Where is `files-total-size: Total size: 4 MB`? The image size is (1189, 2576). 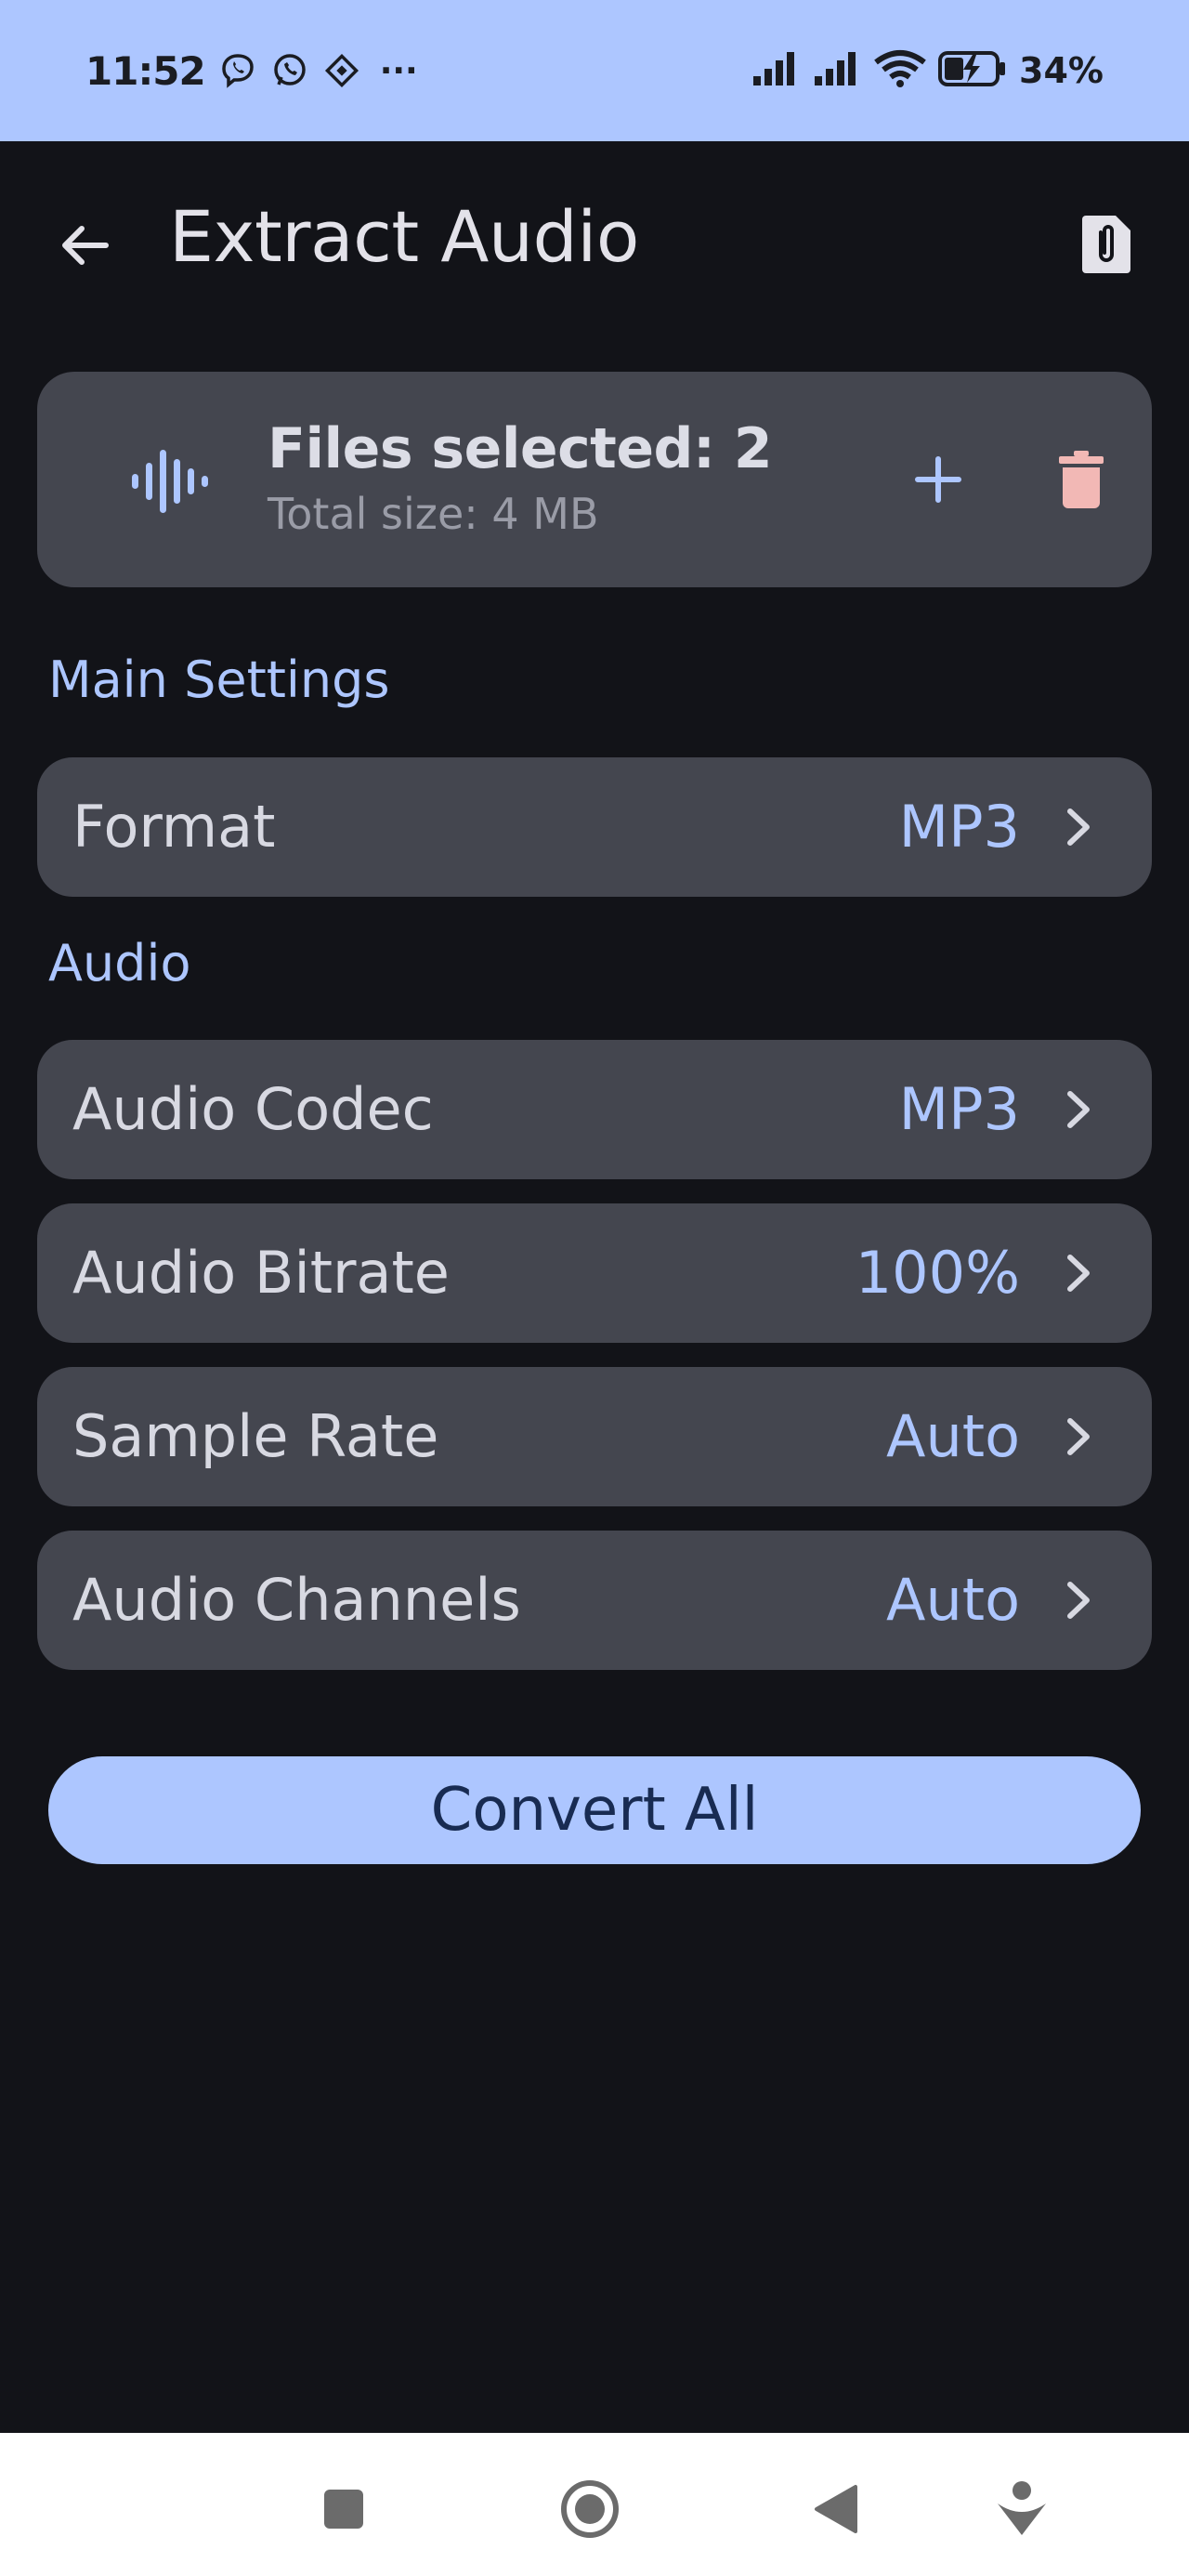
files-total-size: Total size: 4 MB is located at coordinates (433, 514).